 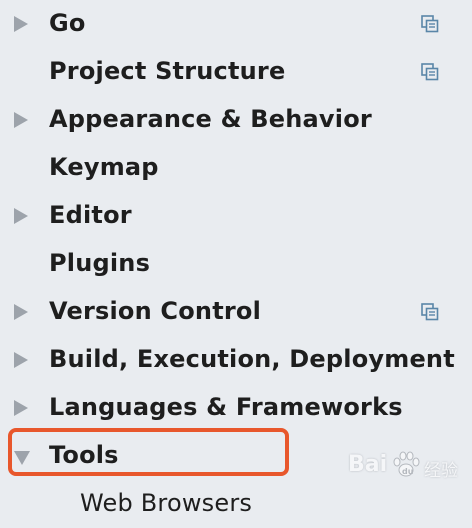 What do you see at coordinates (155, 311) in the screenshot?
I see `tree-item-label: Version Control` at bounding box center [155, 311].